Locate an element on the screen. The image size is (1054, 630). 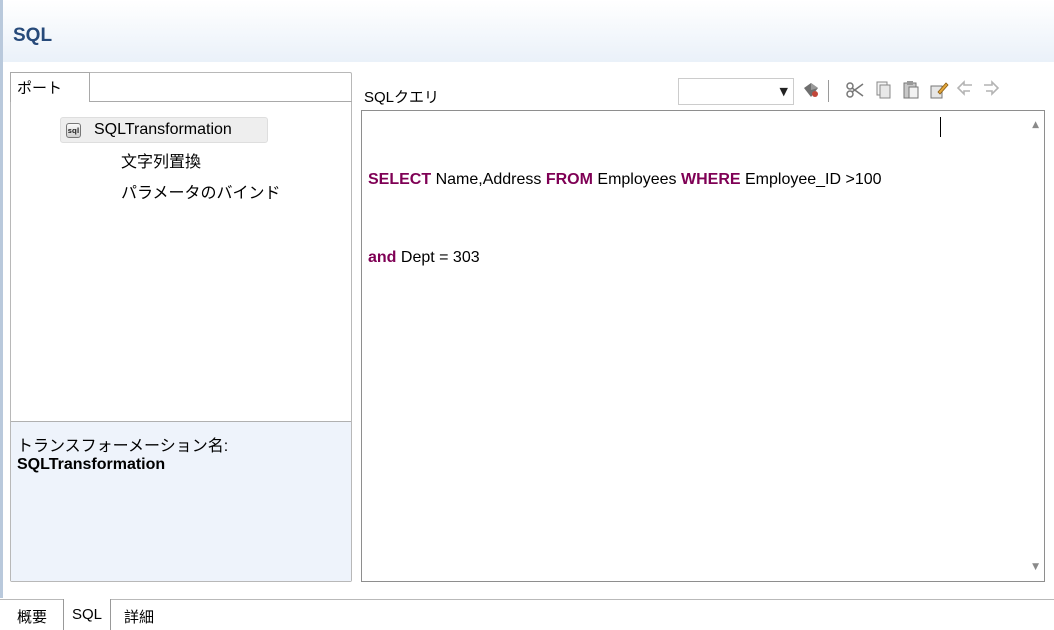
chevron-down-icon: ▼ is located at coordinates (783, 91).